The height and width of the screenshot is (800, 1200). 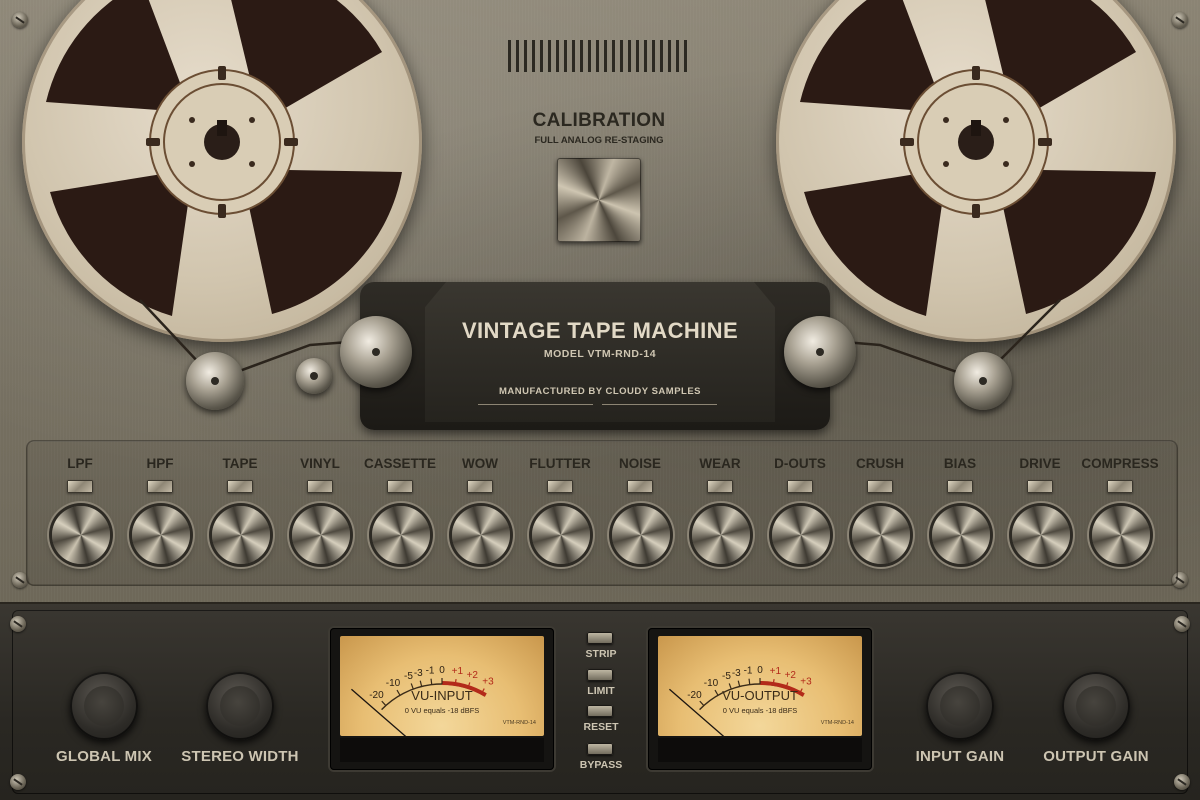 What do you see at coordinates (879, 463) in the screenshot?
I see `effect-label: CRUSH` at bounding box center [879, 463].